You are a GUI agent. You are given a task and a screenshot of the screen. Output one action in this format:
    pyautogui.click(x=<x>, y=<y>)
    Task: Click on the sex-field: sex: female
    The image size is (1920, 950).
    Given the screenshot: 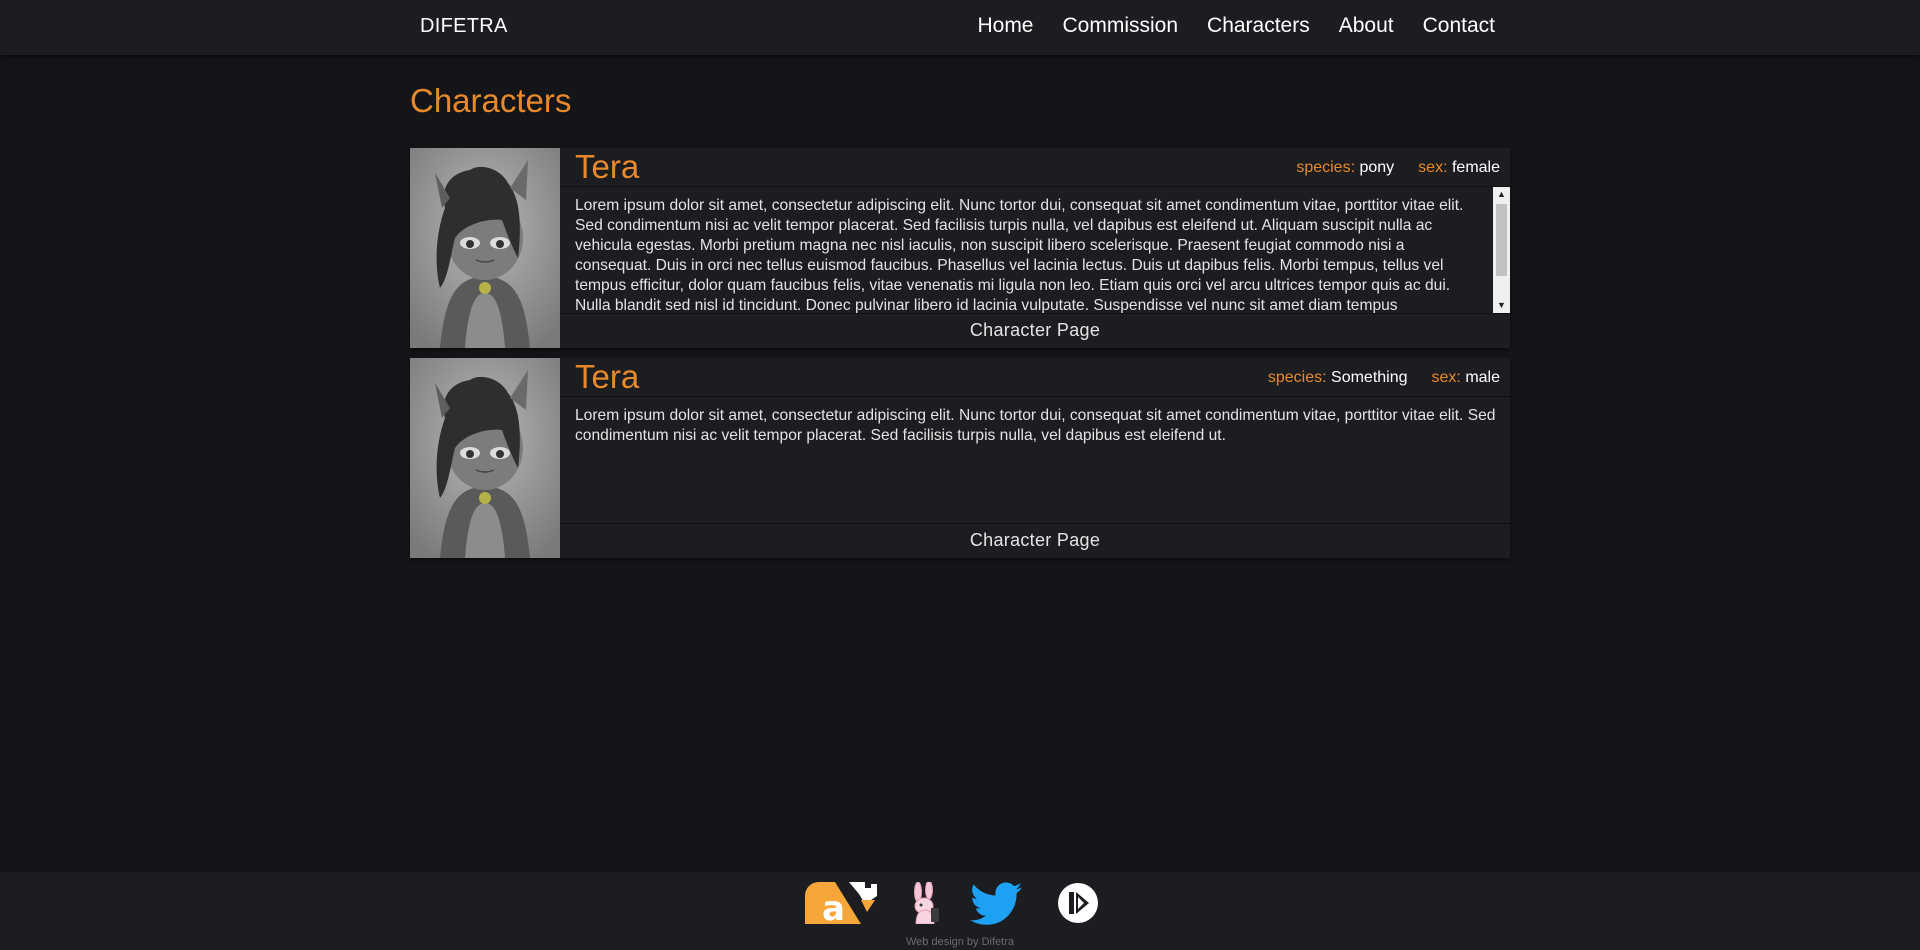 What is the action you would take?
    pyautogui.click(x=1459, y=168)
    